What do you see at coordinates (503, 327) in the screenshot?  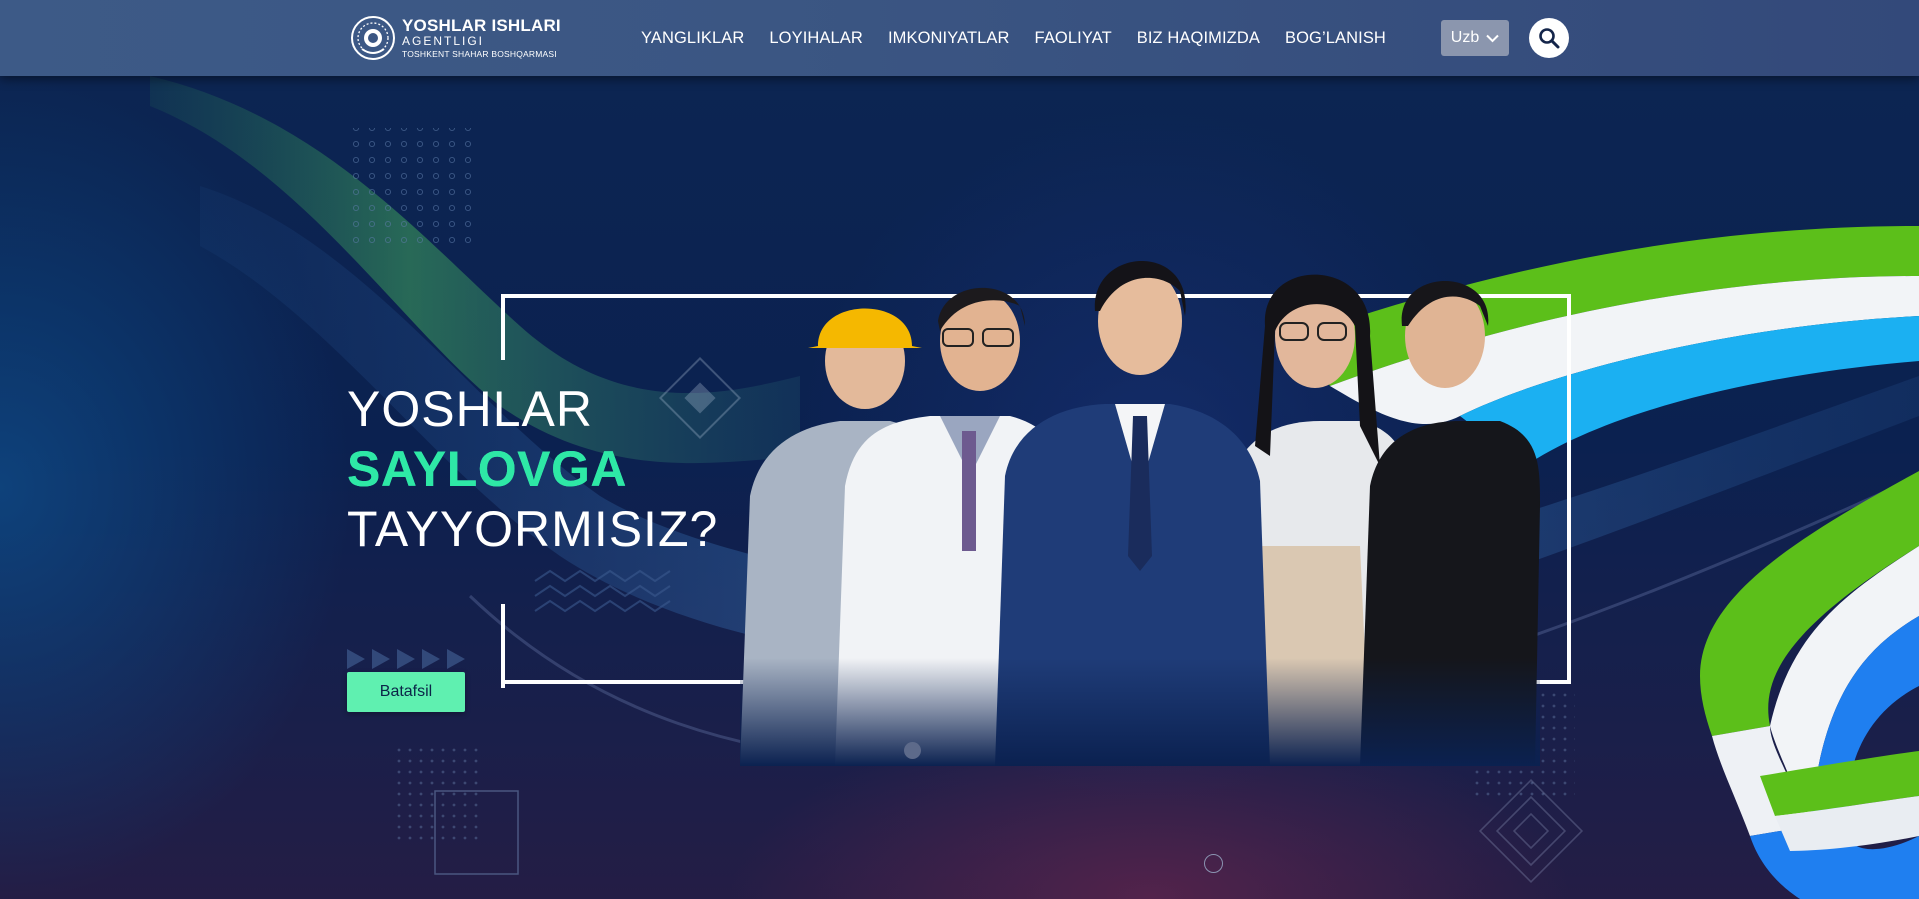 I see `hero-frame-corner-top` at bounding box center [503, 327].